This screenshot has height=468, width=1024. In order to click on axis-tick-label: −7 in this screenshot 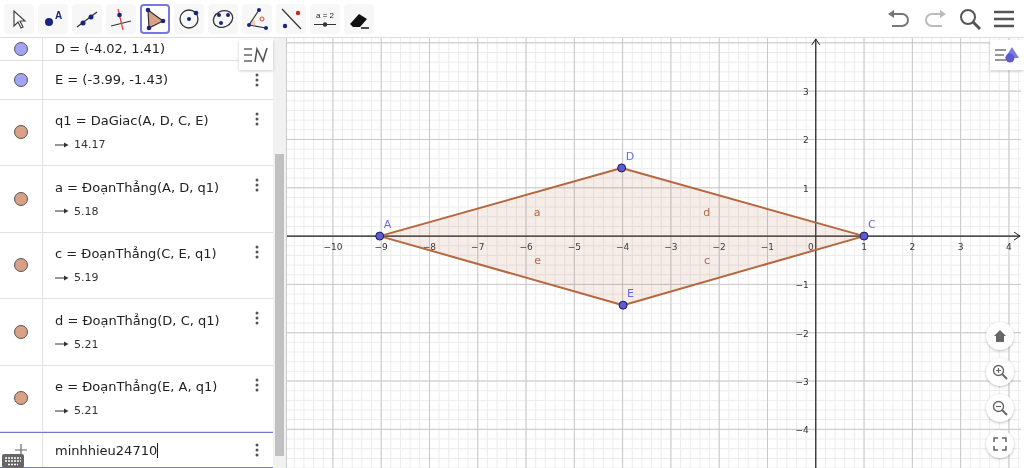, I will do `click(478, 247)`.